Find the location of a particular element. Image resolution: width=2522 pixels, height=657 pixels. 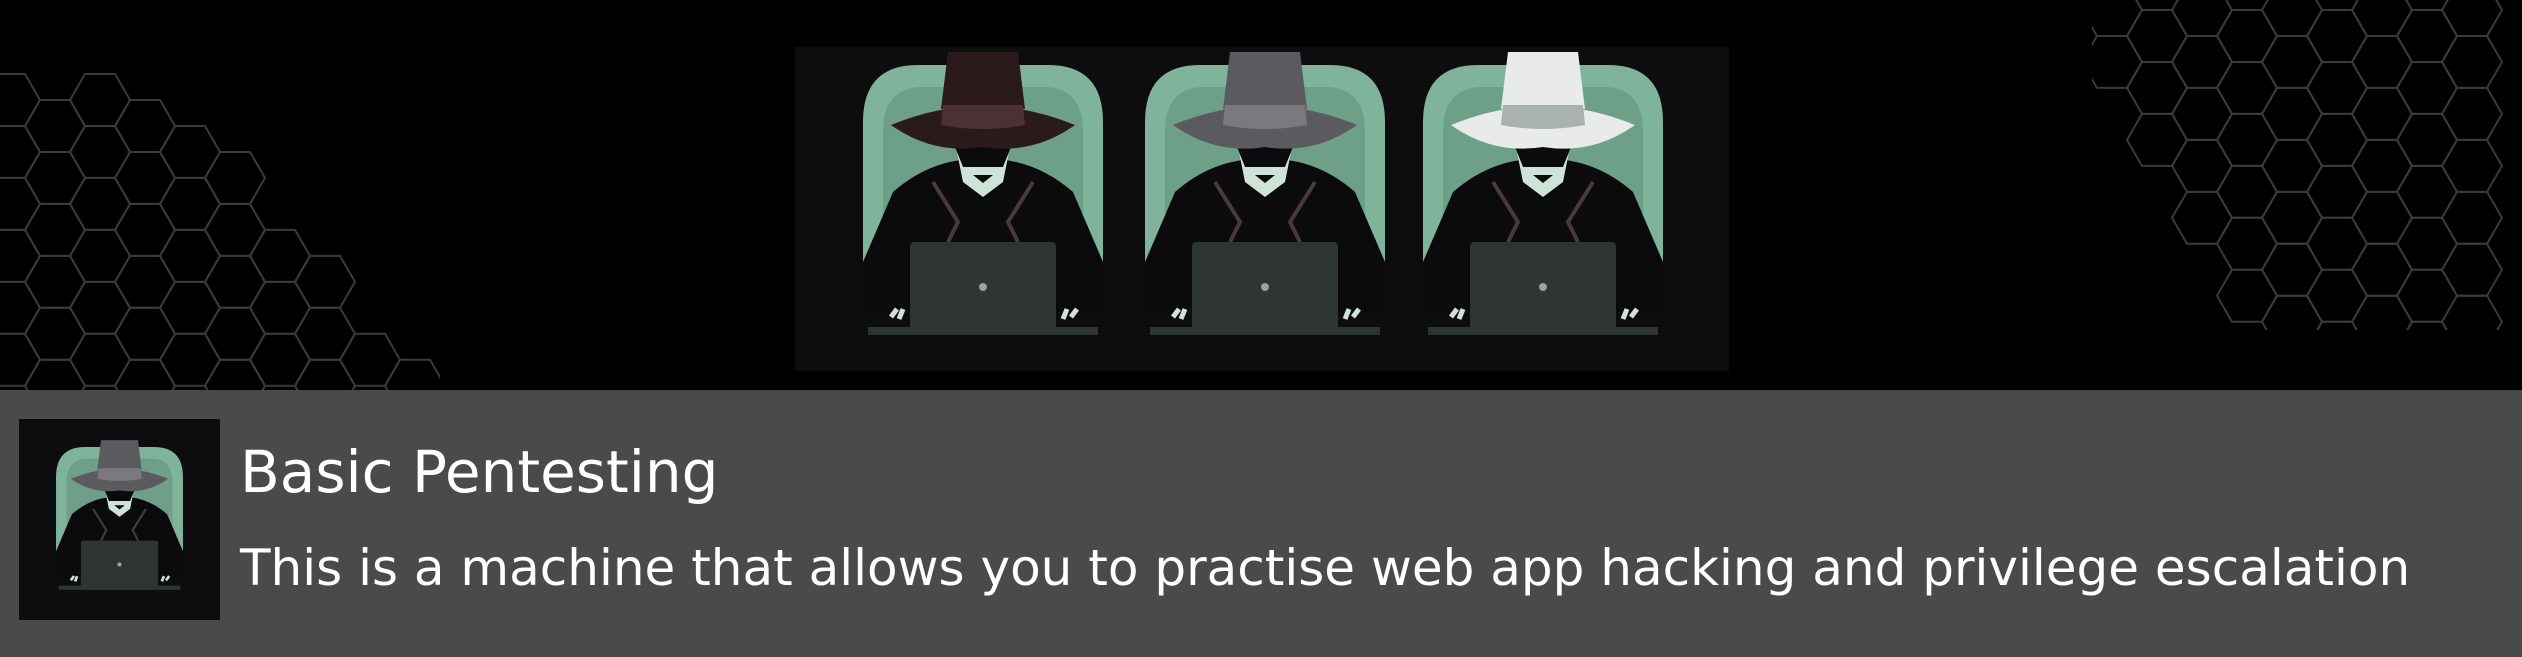

room-title: Basic Pentesting is located at coordinates (479, 472).